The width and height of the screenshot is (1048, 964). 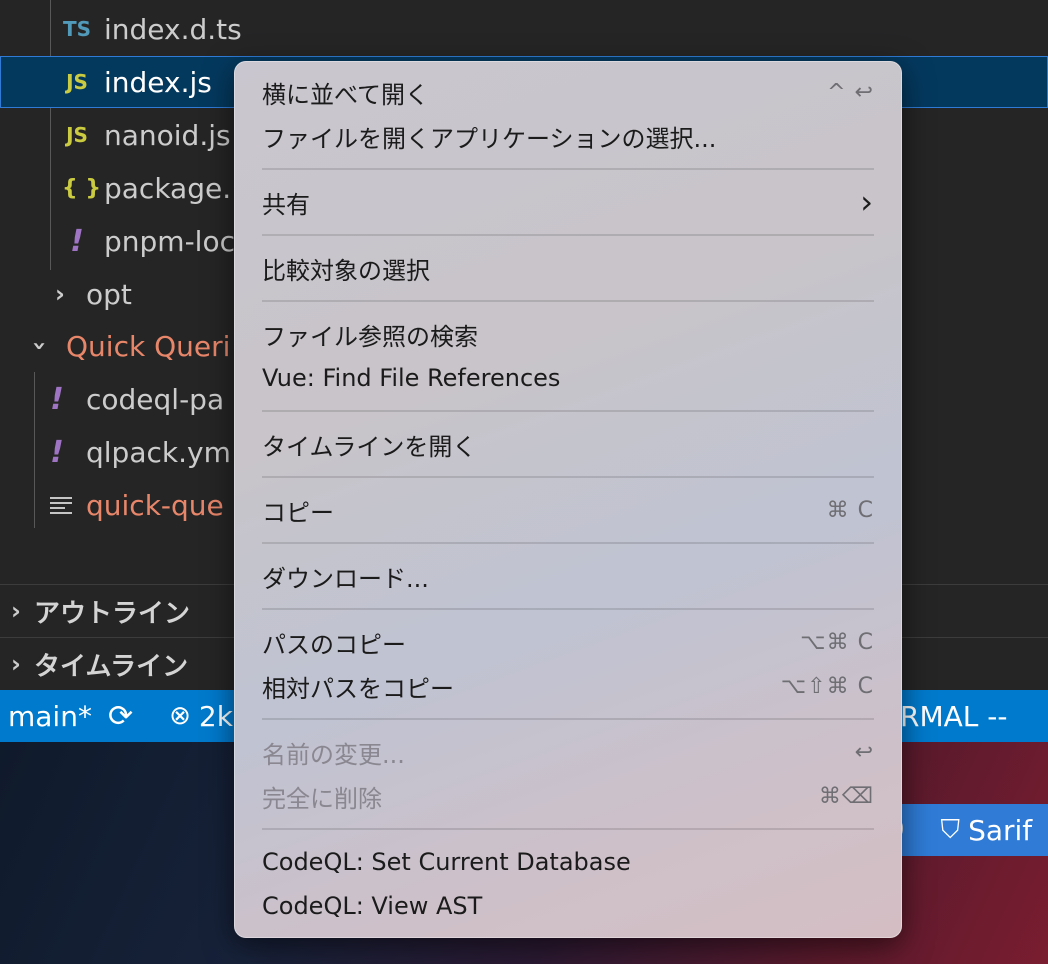 What do you see at coordinates (155, 399) in the screenshot?
I see `file-label: codeql-pa` at bounding box center [155, 399].